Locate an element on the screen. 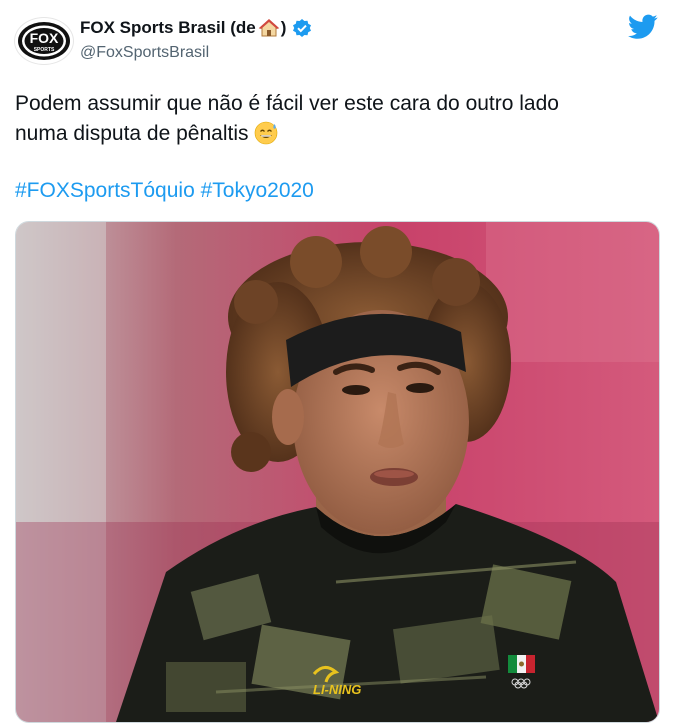 The width and height of the screenshot is (680, 723). logo-text-top: FOX is located at coordinates (44, 38).